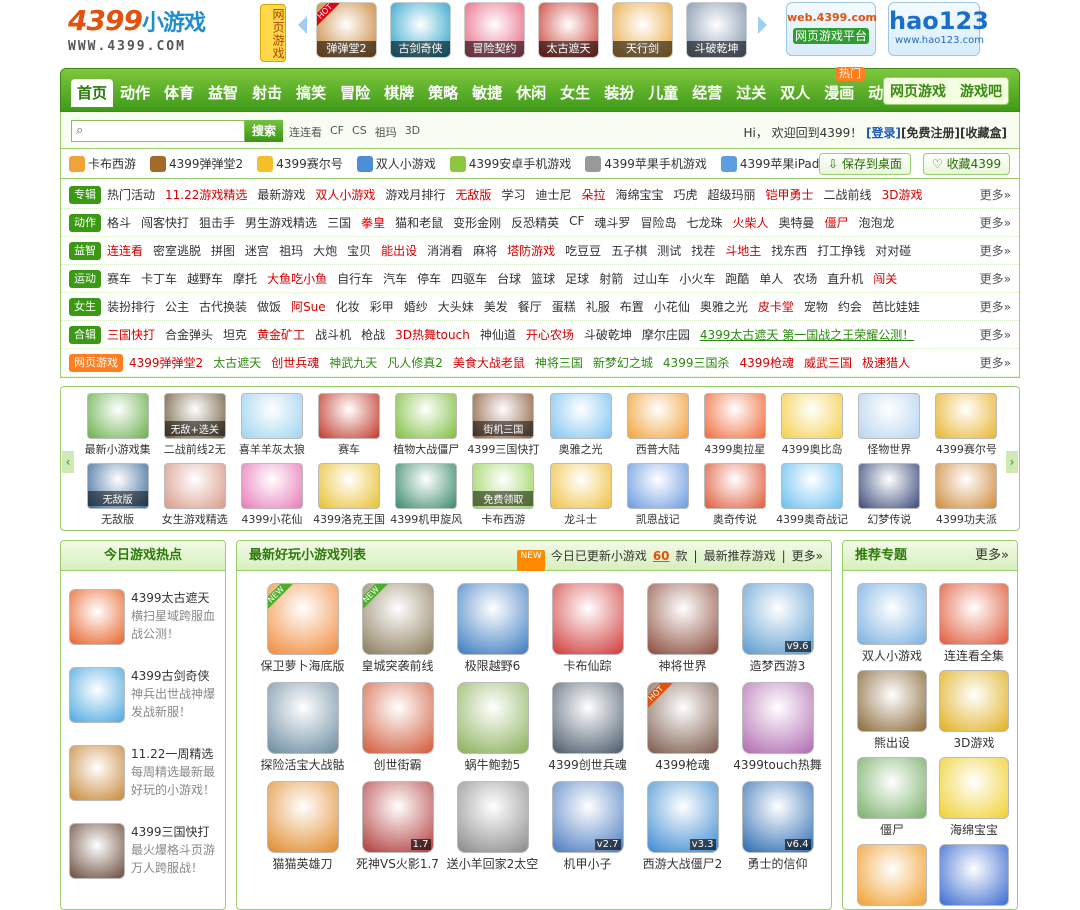 This screenshot has width=1080, height=910. What do you see at coordinates (196, 163) in the screenshot?
I see `quick-link: 4399弹弹堂2` at bounding box center [196, 163].